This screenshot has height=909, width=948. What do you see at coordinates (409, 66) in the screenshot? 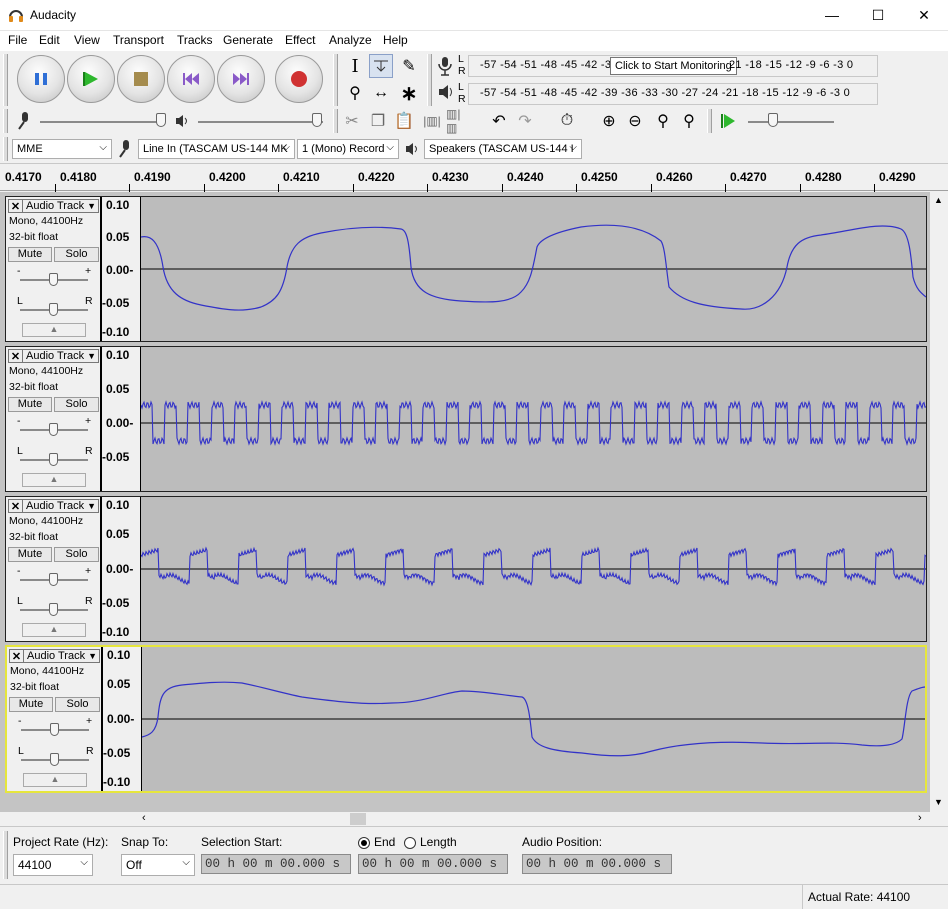
I see `draw-tool: ✎` at bounding box center [409, 66].